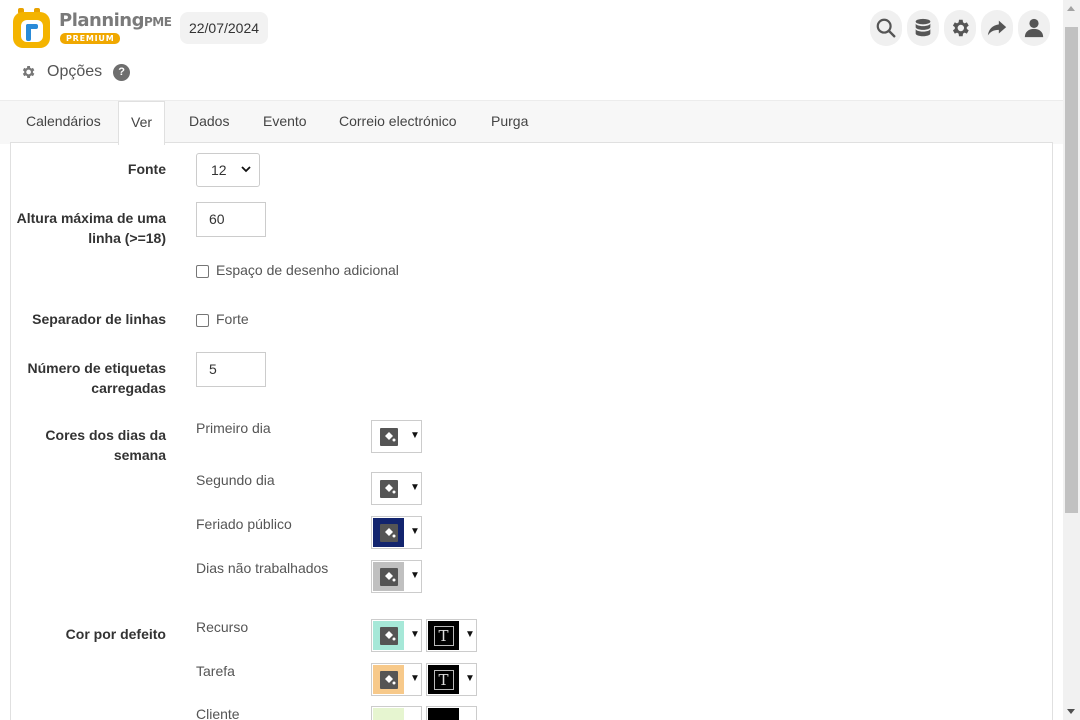  Describe the element at coordinates (222, 627) in the screenshot. I see `resource-label: Recurso` at that location.